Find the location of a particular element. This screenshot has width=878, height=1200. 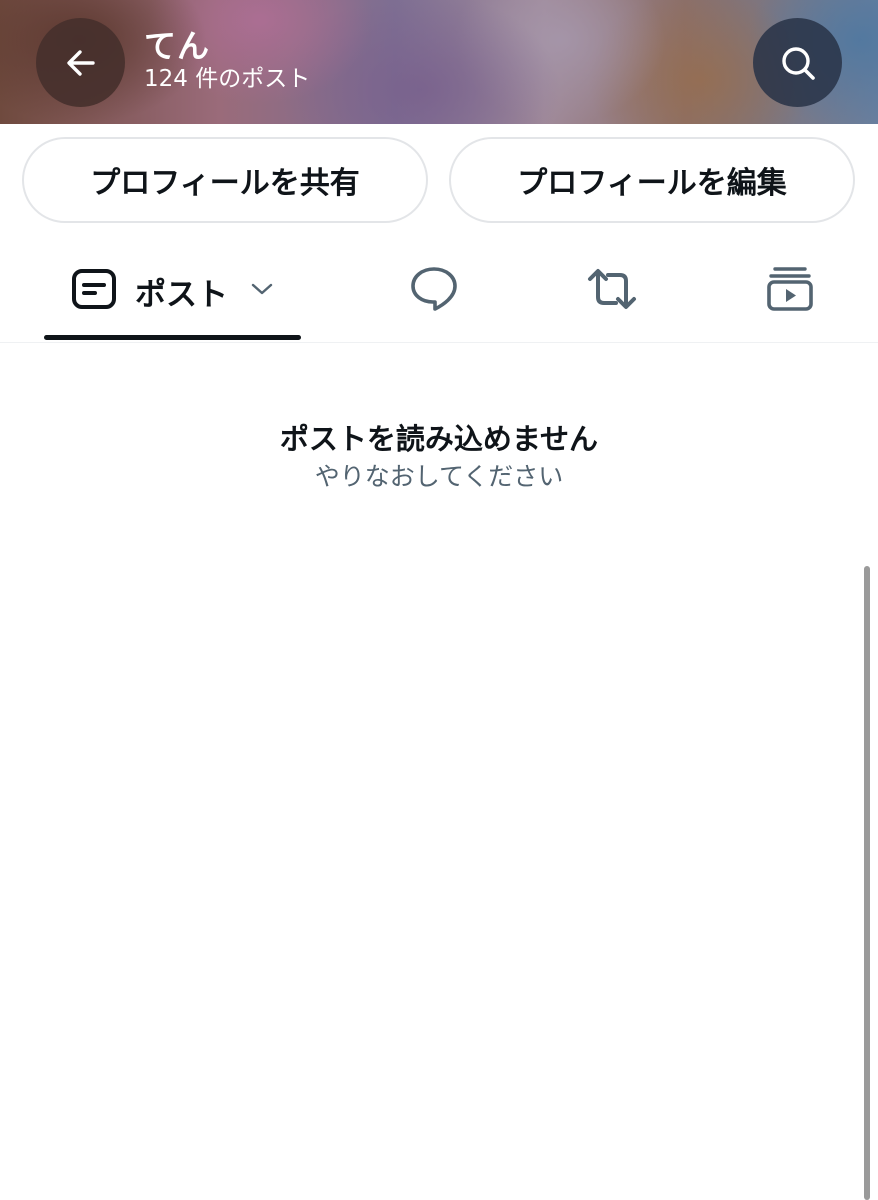

profile-name: てん is located at coordinates (177, 46).